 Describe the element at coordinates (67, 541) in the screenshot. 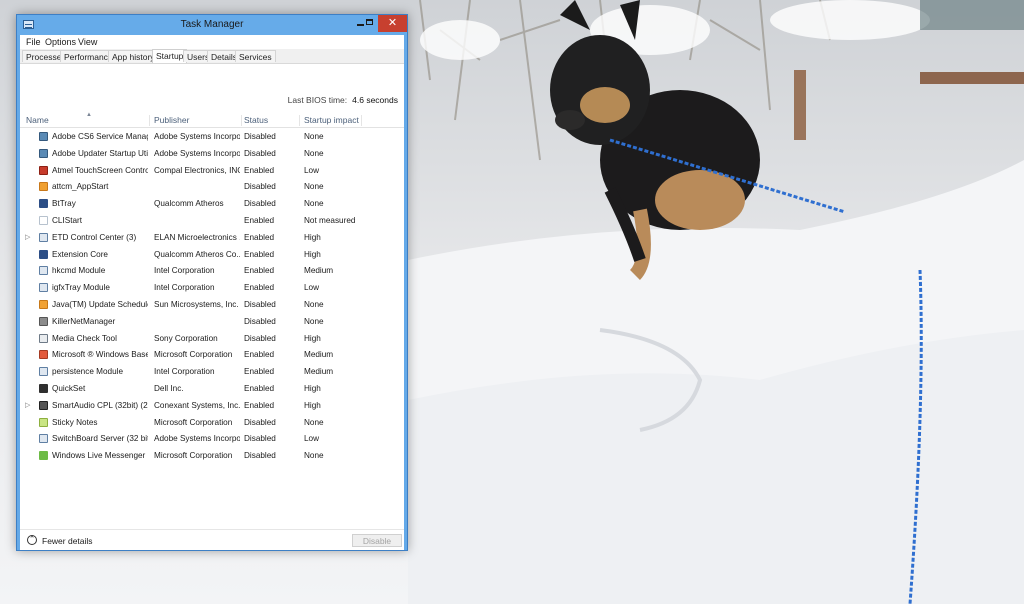

I see `fewer-details-link: Fewer details` at that location.